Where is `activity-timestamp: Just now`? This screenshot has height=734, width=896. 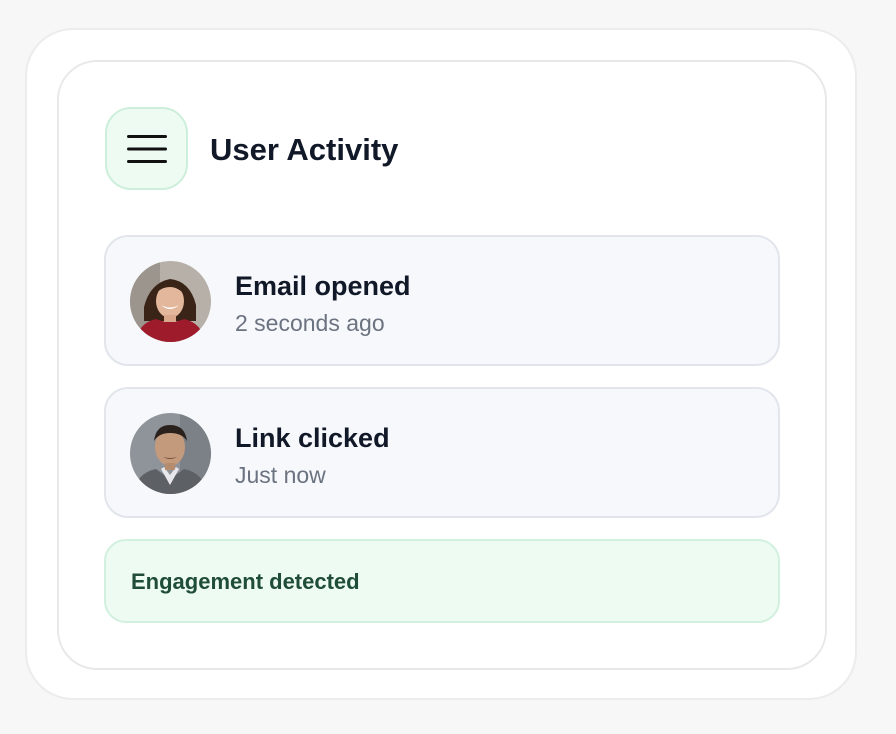 activity-timestamp: Just now is located at coordinates (280, 475).